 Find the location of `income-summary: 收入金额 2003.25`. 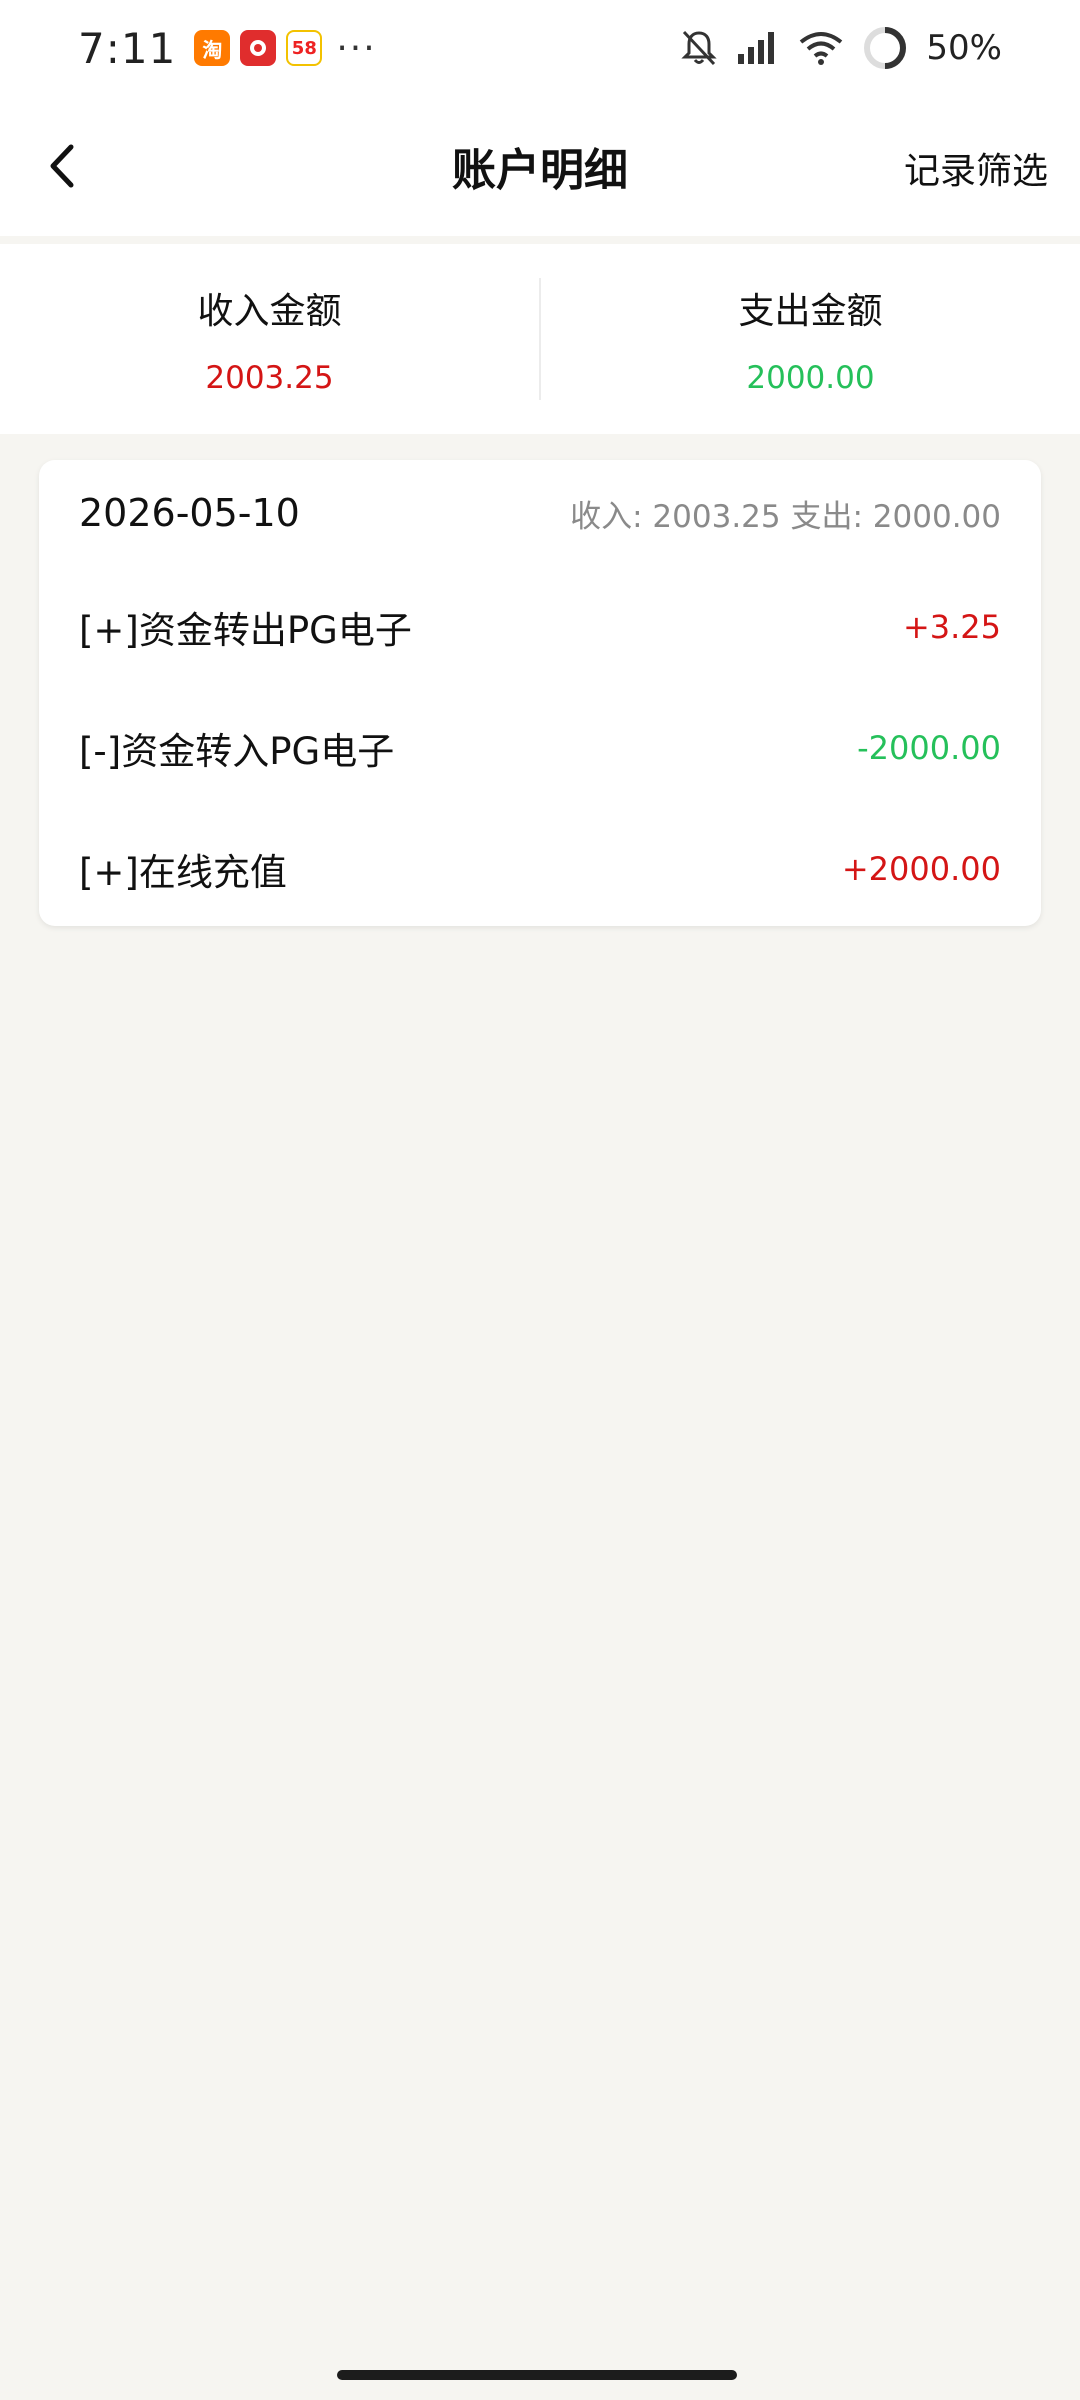

income-summary: 收入金额 2003.25 is located at coordinates (269, 339).